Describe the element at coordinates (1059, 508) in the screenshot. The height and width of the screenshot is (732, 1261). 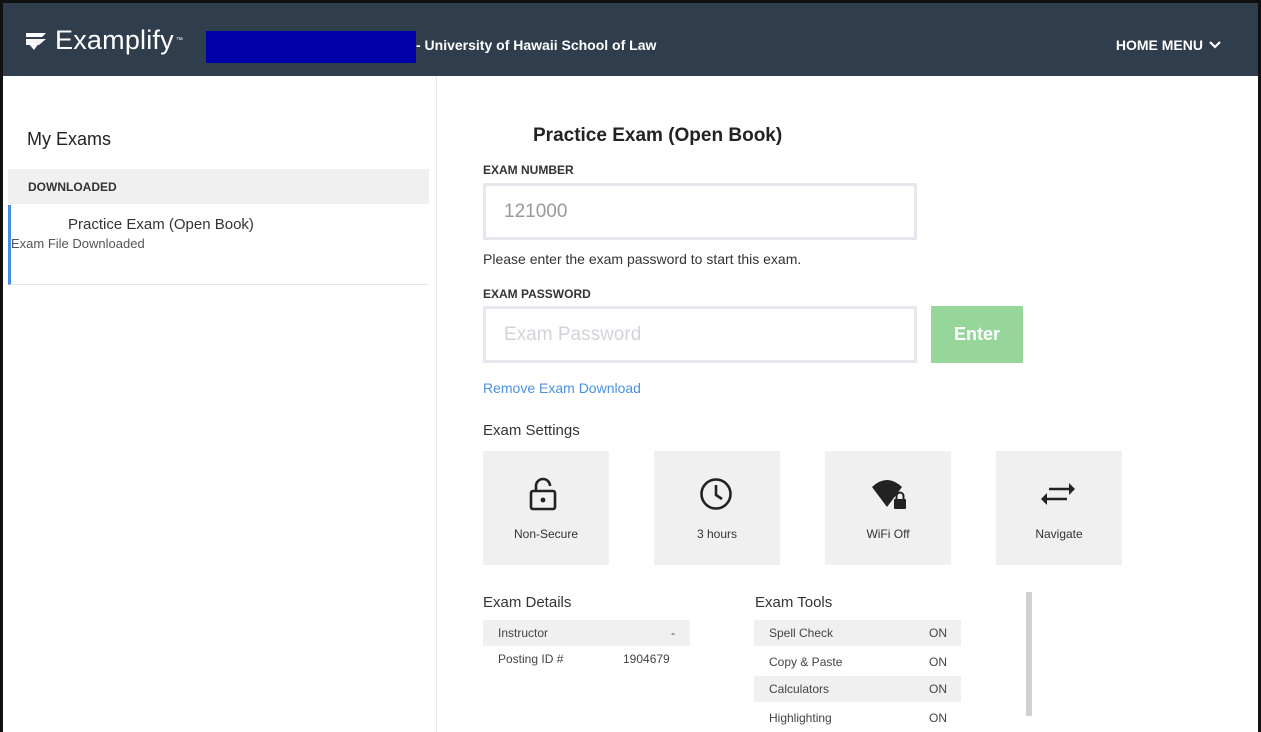
I see `setting-tile-navigate: Navigate` at that location.